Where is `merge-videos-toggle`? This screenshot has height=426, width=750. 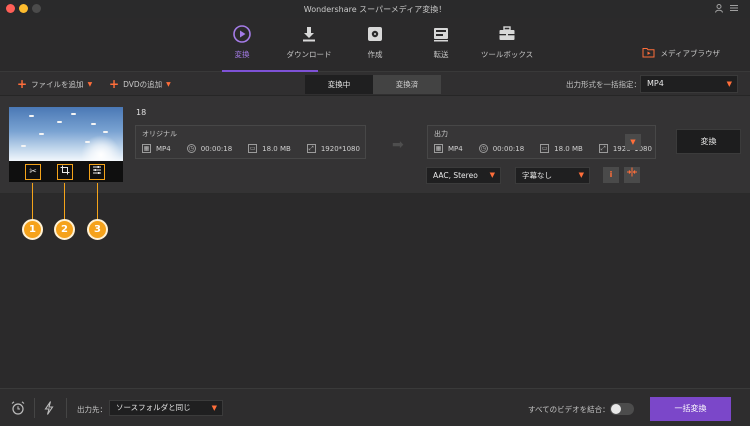
merge-videos-toggle is located at coordinates (622, 409).